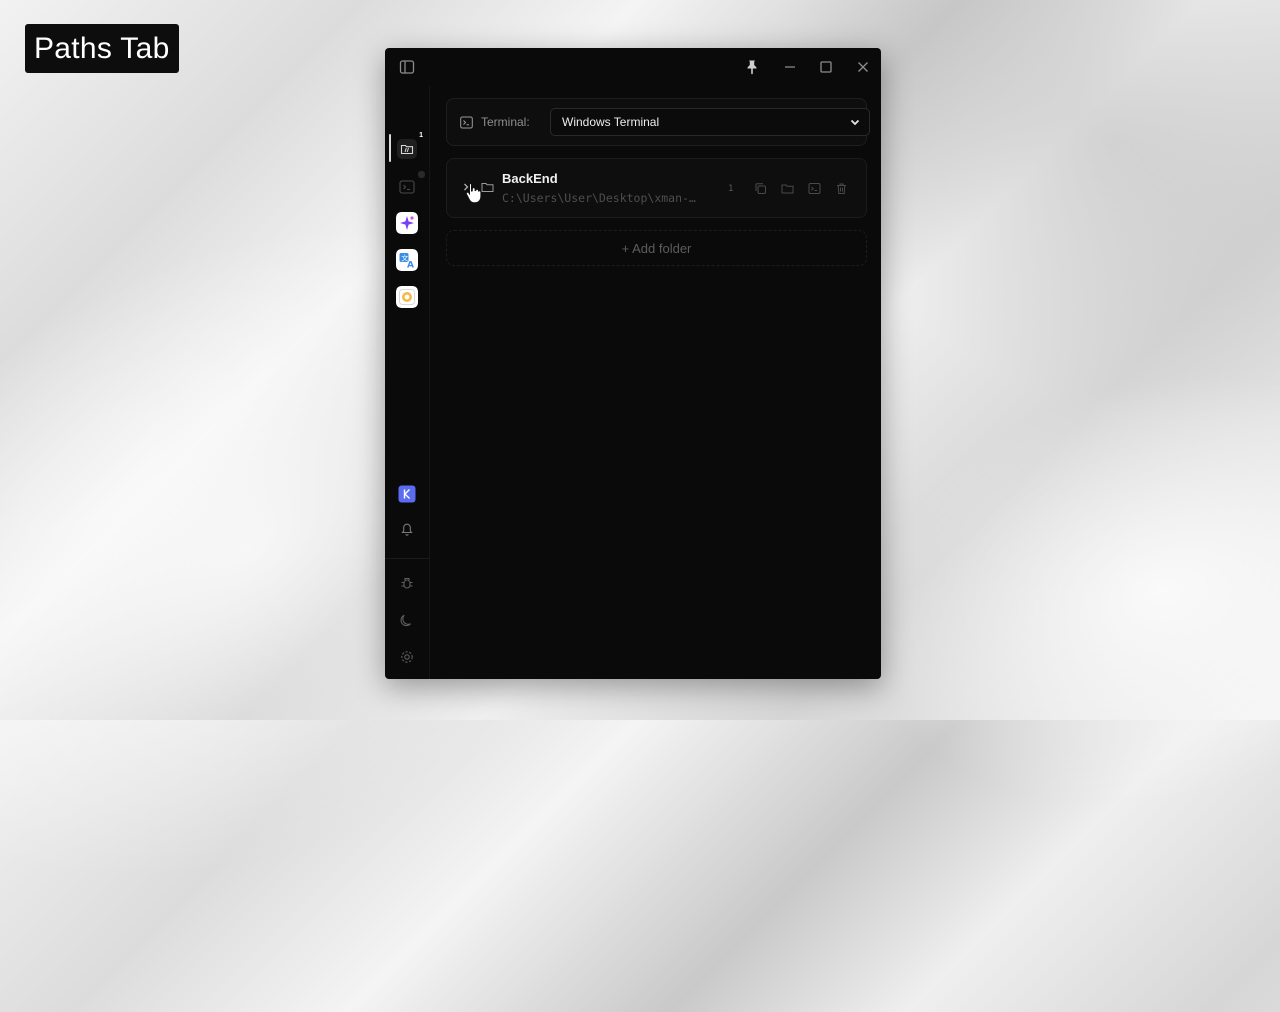 This screenshot has height=1012, width=1280. What do you see at coordinates (410, 266) in the screenshot?
I see `svg-text: A` at bounding box center [410, 266].